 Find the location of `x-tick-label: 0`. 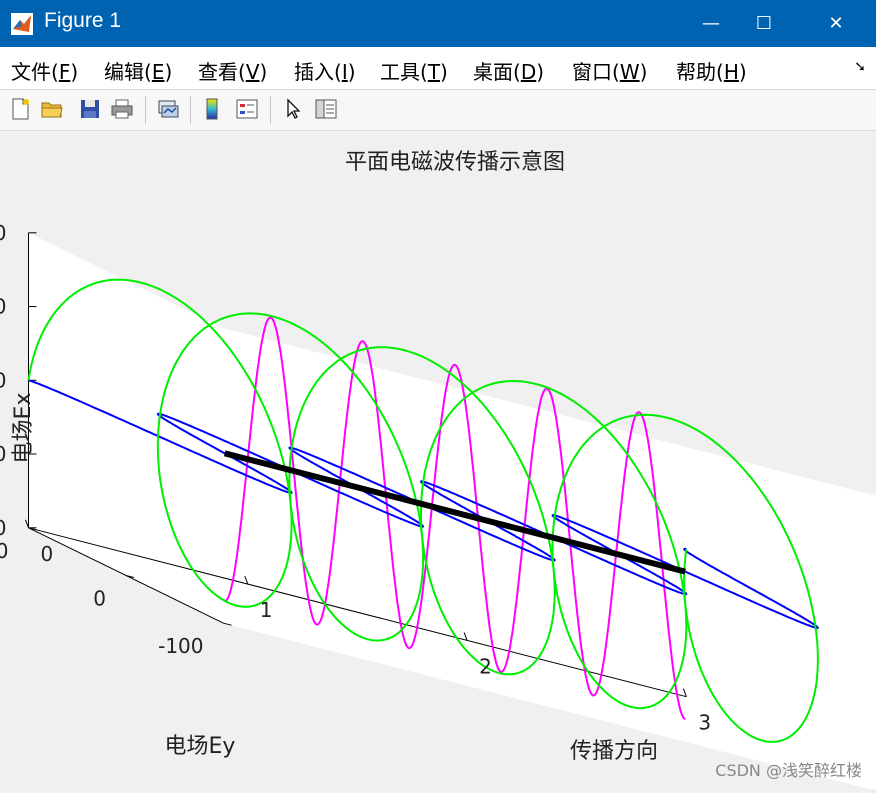

x-tick-label: 0 is located at coordinates (47, 554).